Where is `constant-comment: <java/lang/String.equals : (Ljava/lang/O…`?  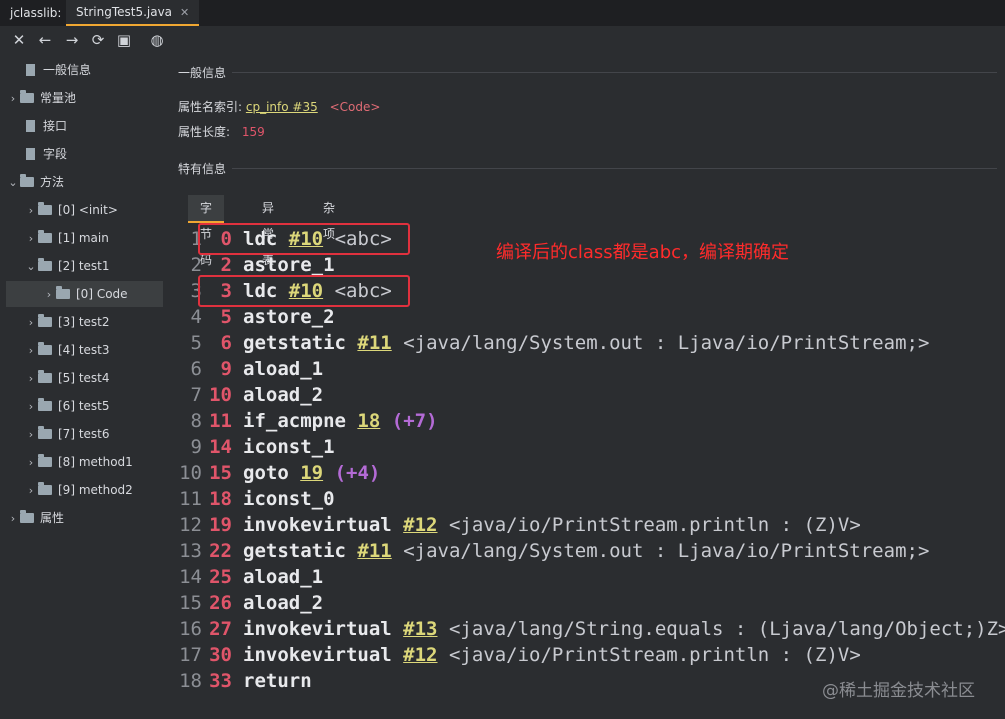
constant-comment: <java/lang/String.equals : (Ljava/lang/O… is located at coordinates (726, 629).